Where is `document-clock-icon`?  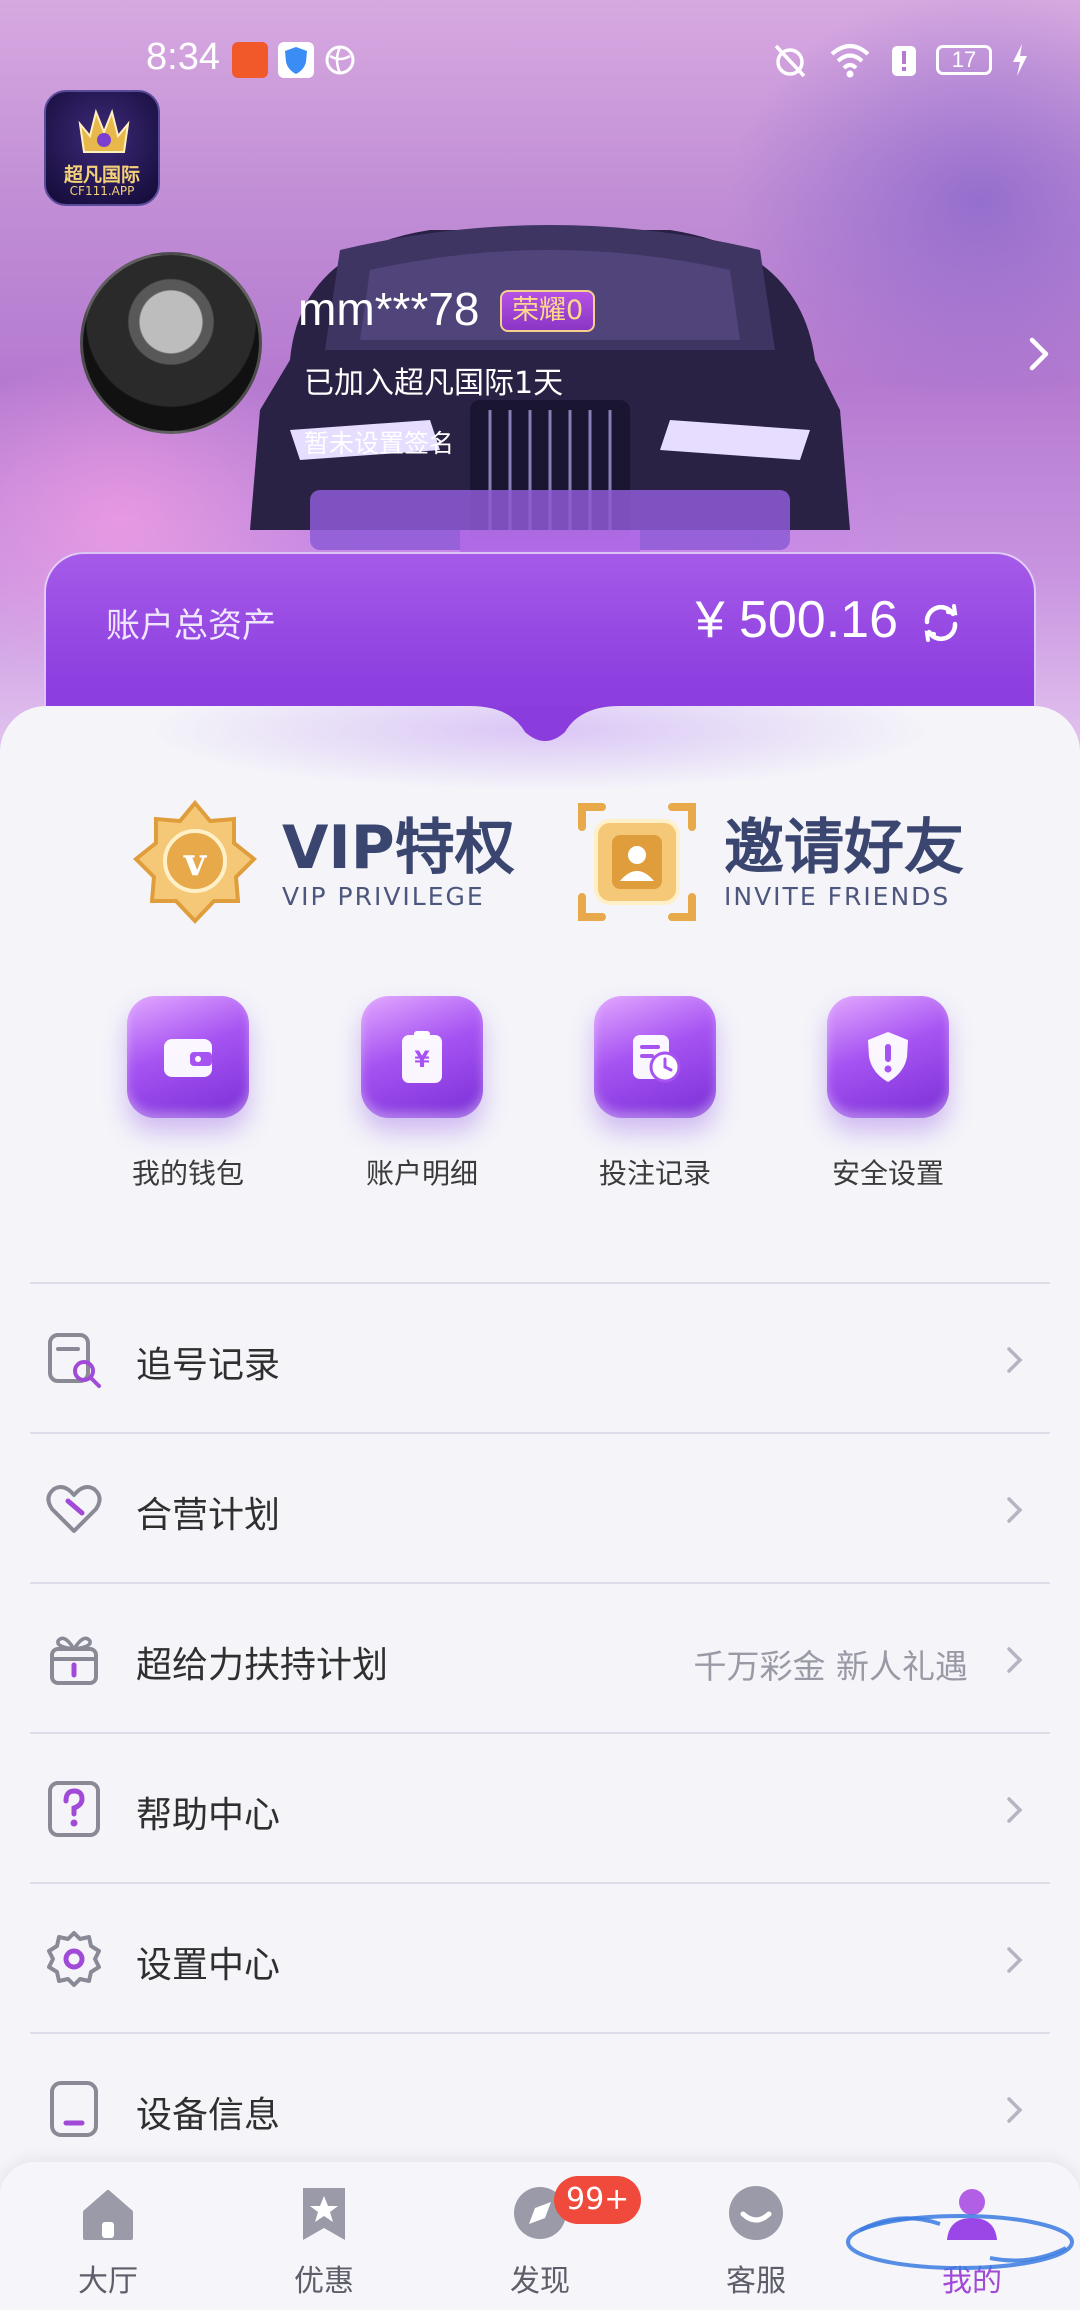
document-clock-icon is located at coordinates (655, 1057).